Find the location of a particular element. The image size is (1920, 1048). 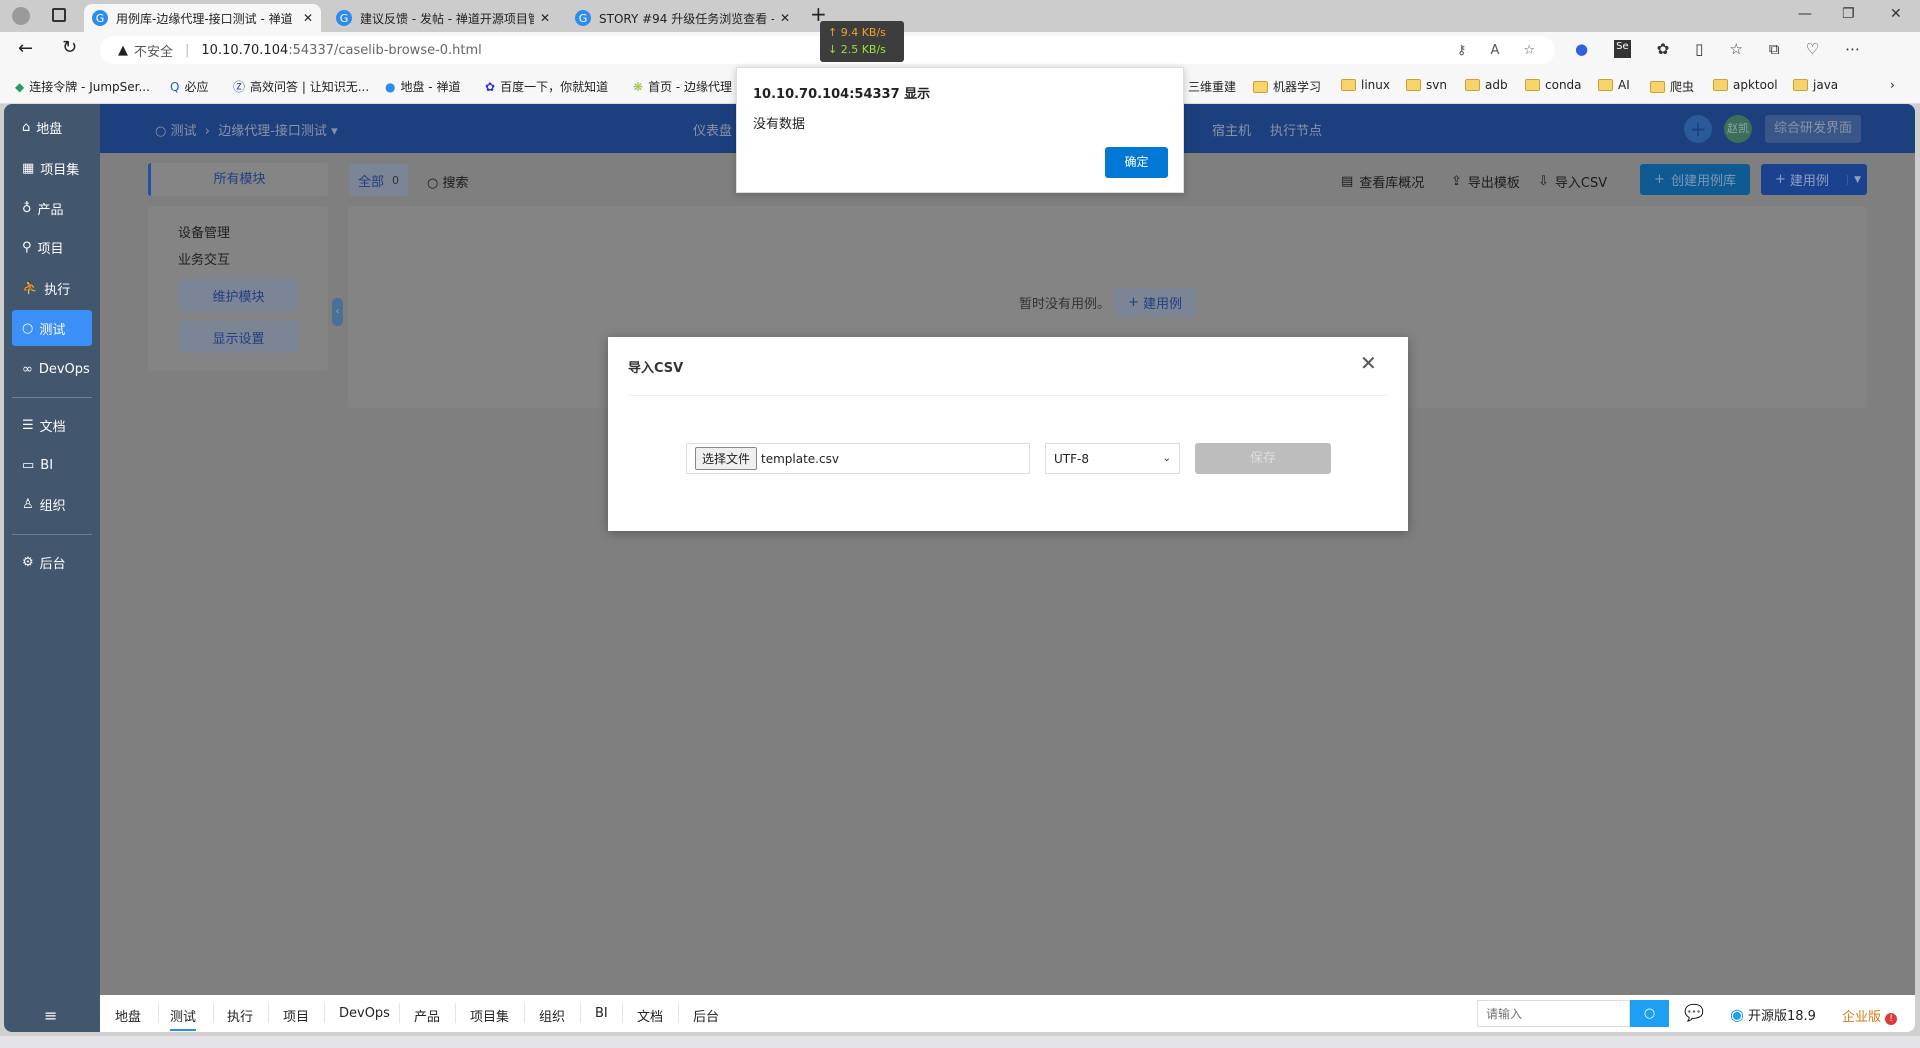

bottom-nav-bi: BI is located at coordinates (601, 1013).